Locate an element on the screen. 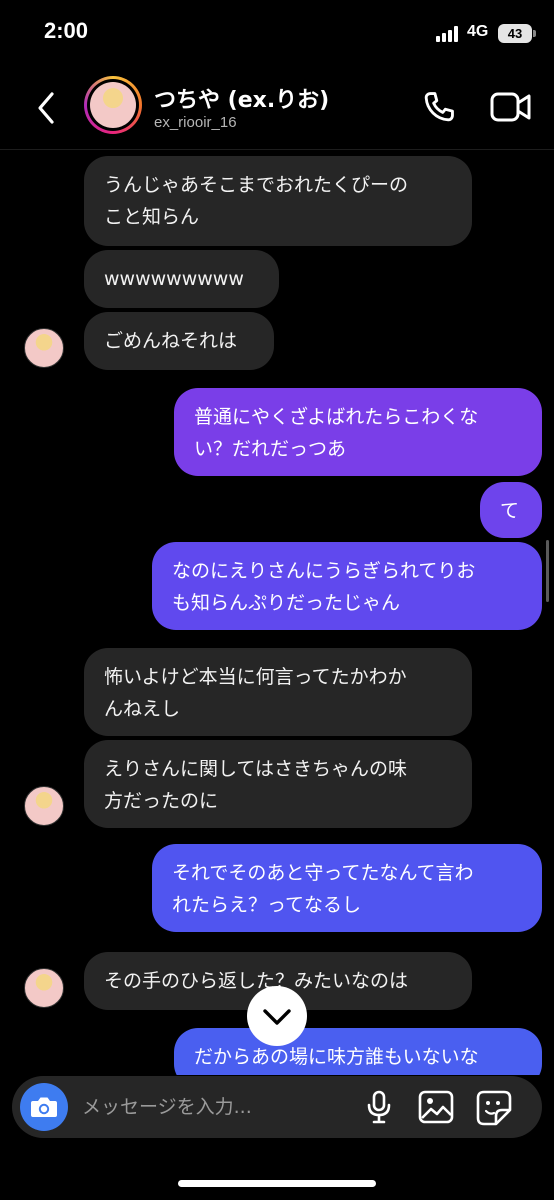 The width and height of the screenshot is (554, 1200). sticker-icon is located at coordinates (494, 1108).